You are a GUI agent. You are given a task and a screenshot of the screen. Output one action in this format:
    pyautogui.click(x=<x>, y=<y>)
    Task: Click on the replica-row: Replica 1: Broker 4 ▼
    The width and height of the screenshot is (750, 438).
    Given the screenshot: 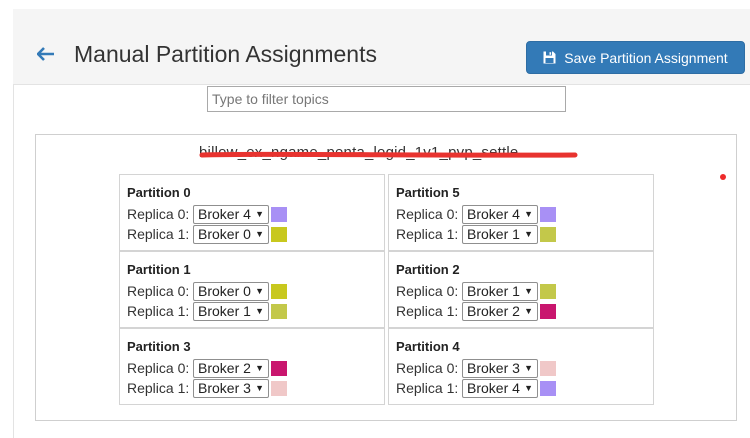 What is the action you would take?
    pyautogui.click(x=476, y=388)
    